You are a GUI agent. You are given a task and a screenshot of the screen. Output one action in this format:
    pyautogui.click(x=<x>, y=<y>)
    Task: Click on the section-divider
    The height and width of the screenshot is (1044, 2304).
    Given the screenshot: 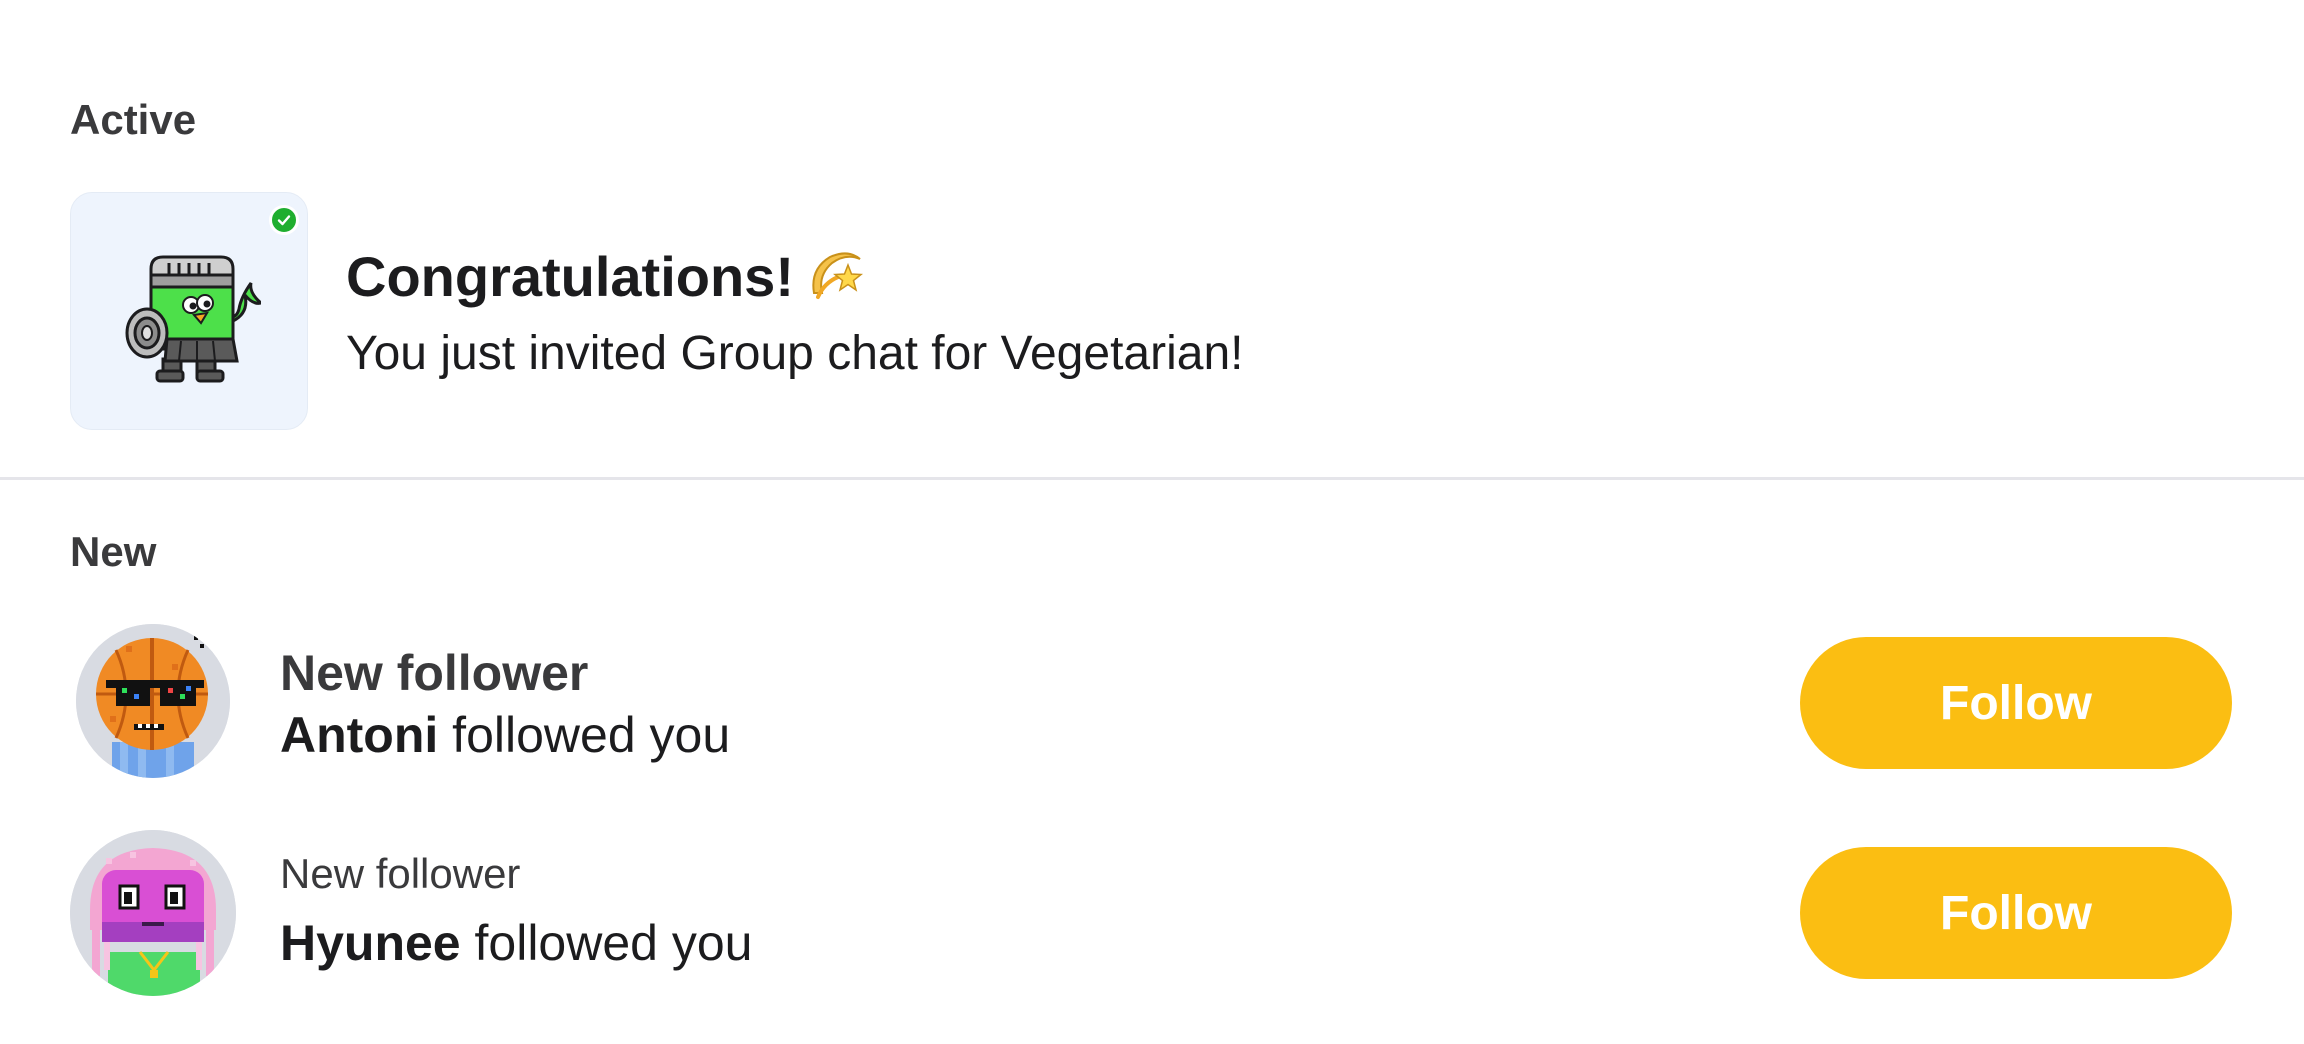 What is the action you would take?
    pyautogui.click(x=1152, y=478)
    